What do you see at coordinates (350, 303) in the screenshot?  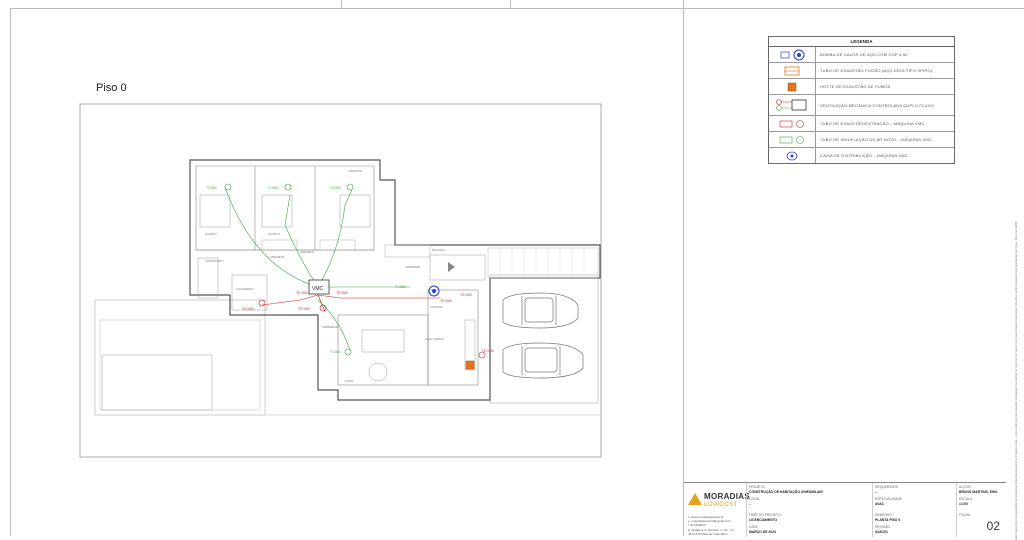 I see `extract-ducts` at bounding box center [350, 303].